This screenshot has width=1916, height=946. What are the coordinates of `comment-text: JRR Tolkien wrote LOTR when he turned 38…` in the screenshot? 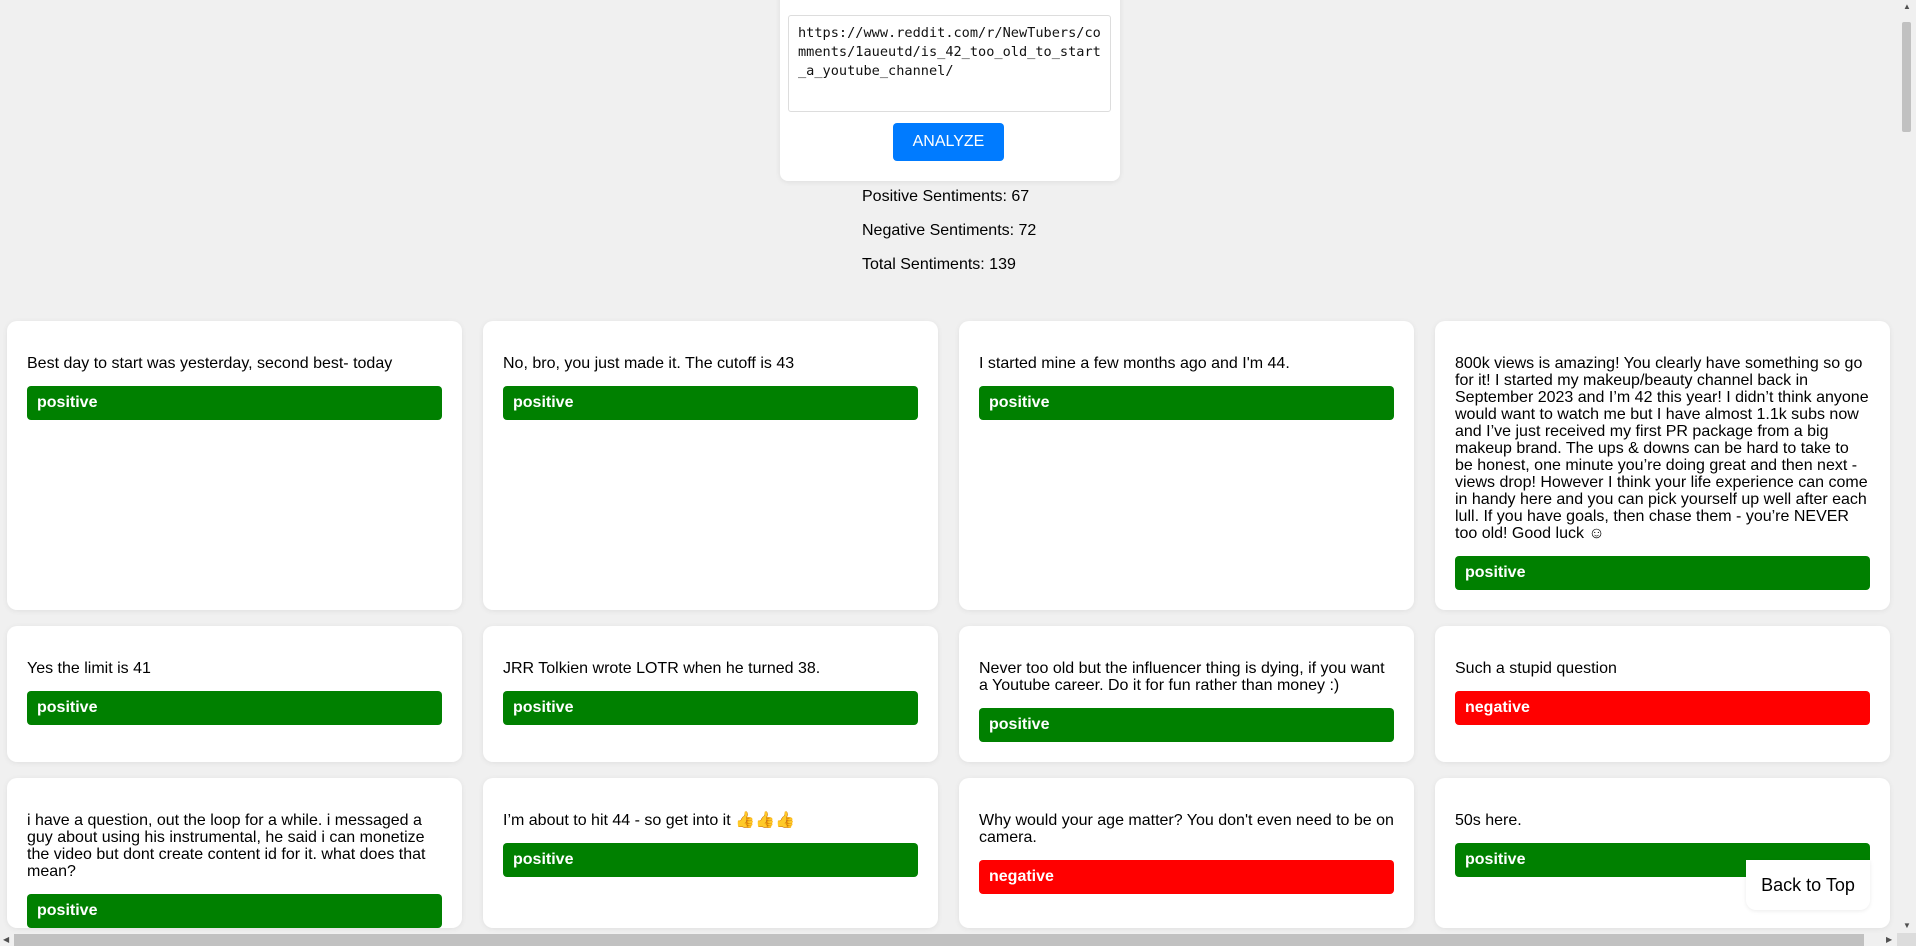 It's located at (662, 668).